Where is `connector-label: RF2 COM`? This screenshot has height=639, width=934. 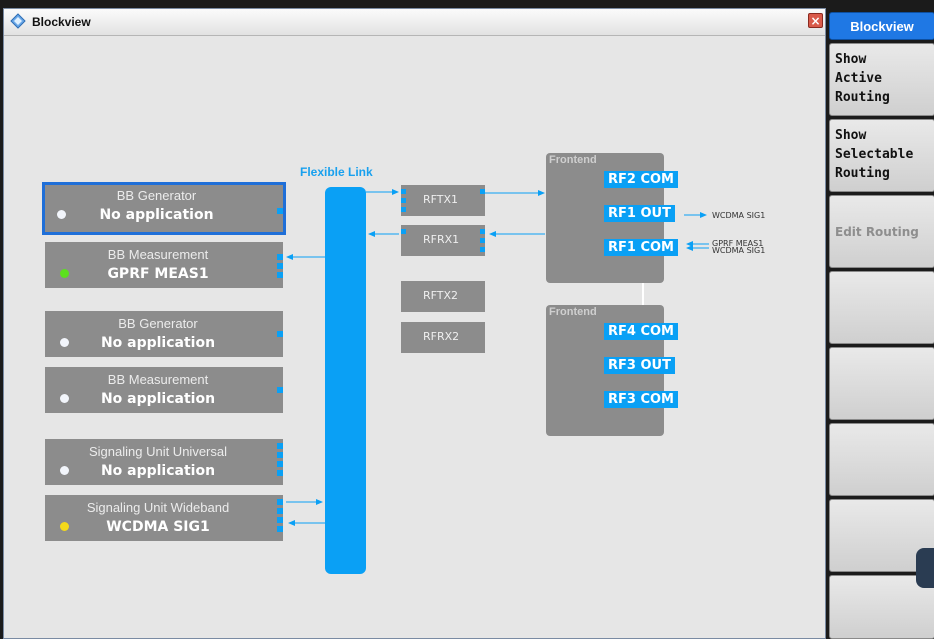 connector-label: RF2 COM is located at coordinates (641, 179).